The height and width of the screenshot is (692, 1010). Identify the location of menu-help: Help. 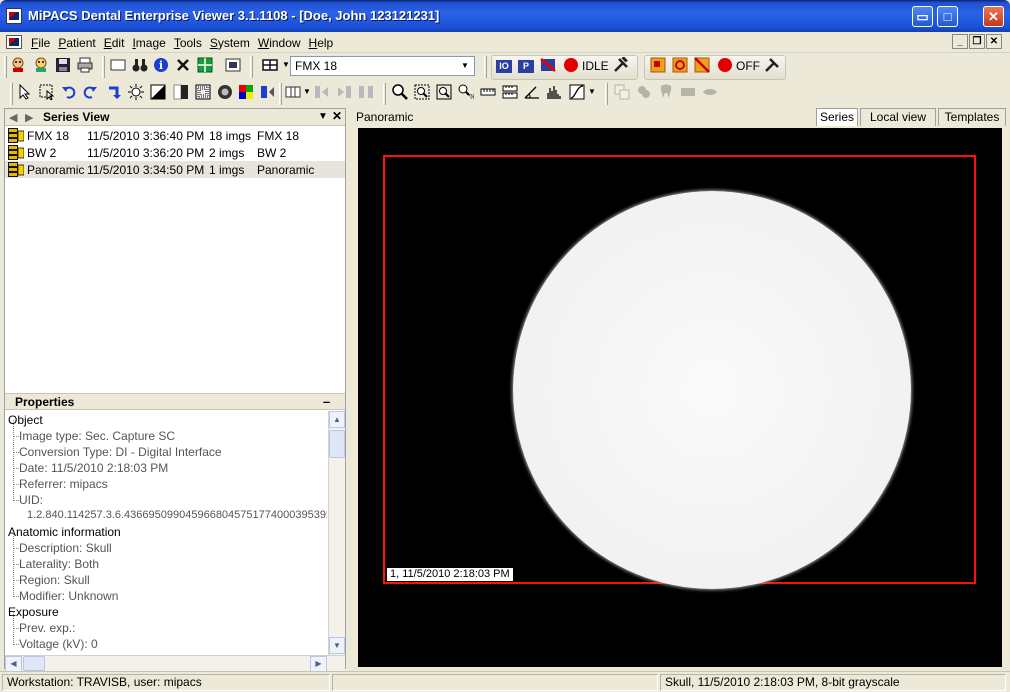
(321, 43).